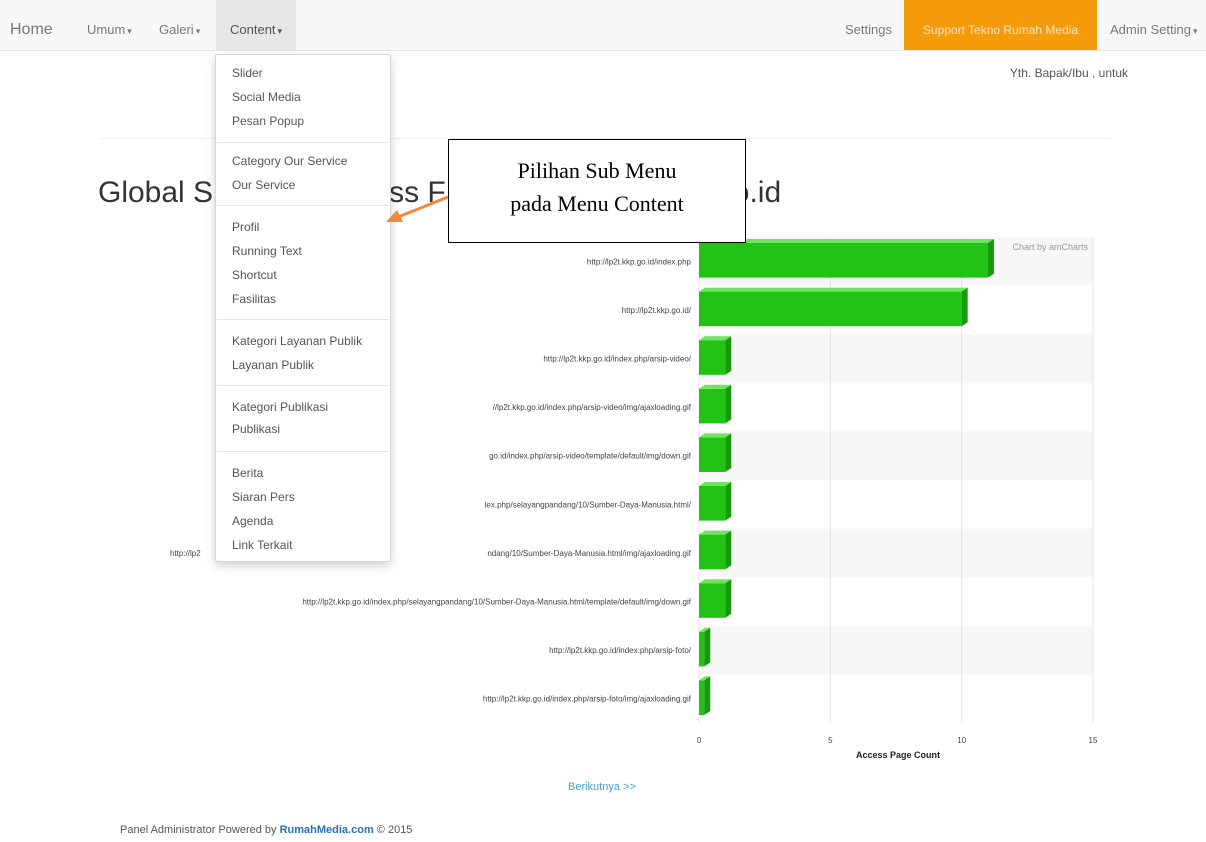 The width and height of the screenshot is (1206, 842). What do you see at coordinates (268, 121) in the screenshot?
I see `menu-item-pesan-popup: Pesan Popup` at bounding box center [268, 121].